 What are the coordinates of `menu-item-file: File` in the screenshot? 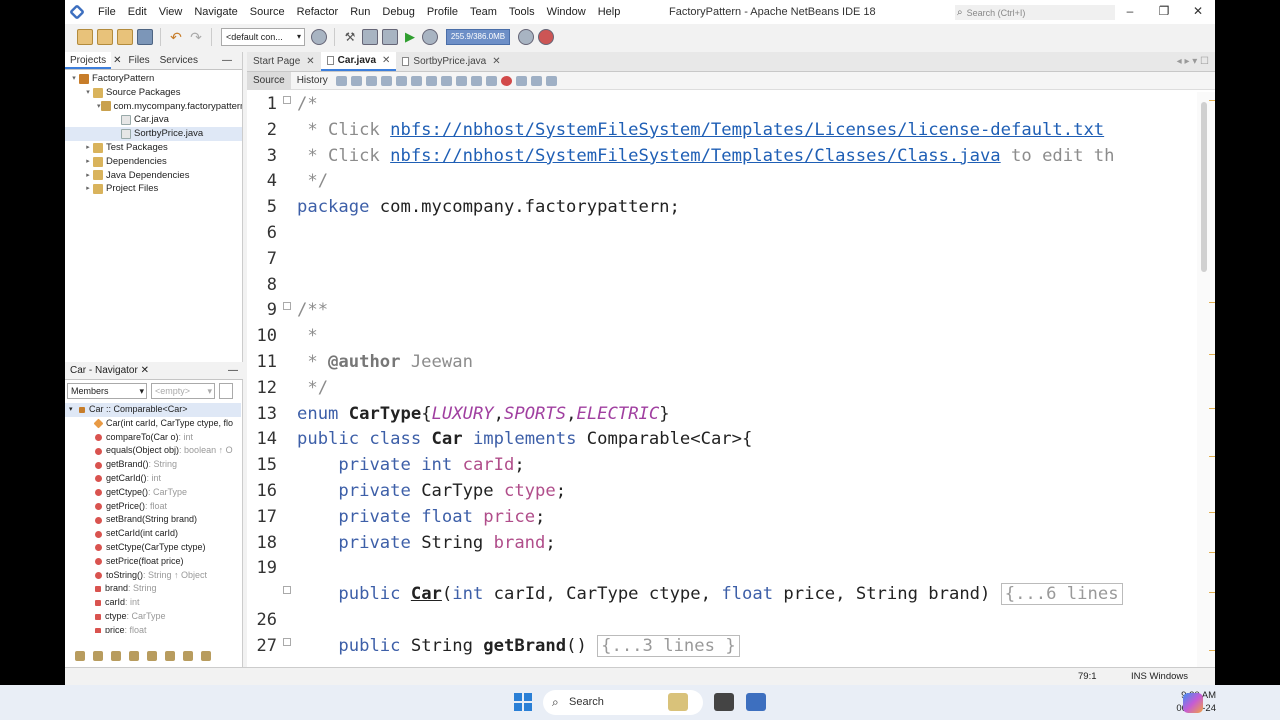 It's located at (107, 12).